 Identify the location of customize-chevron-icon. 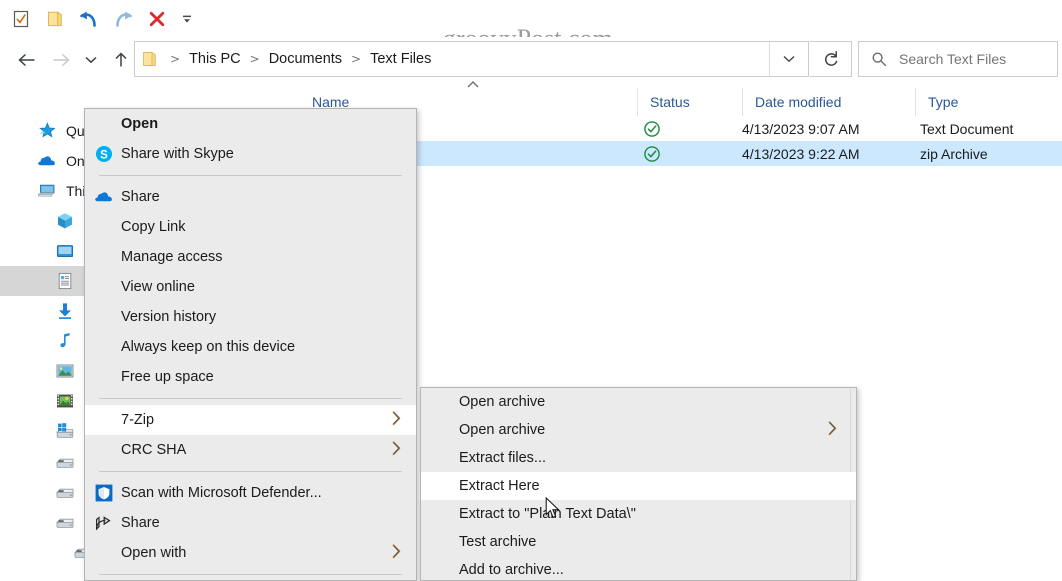
(187, 19).